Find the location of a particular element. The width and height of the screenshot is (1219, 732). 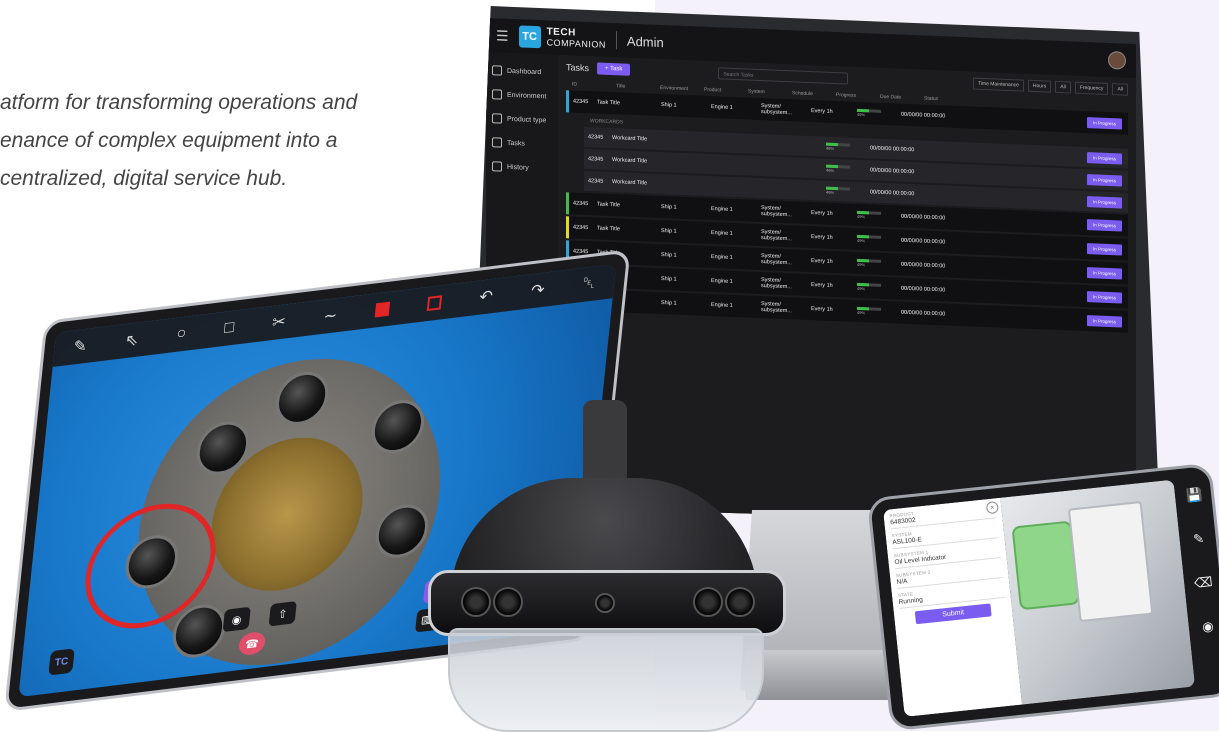

filter-time-maintenance: Time Maintenance is located at coordinates (998, 84).